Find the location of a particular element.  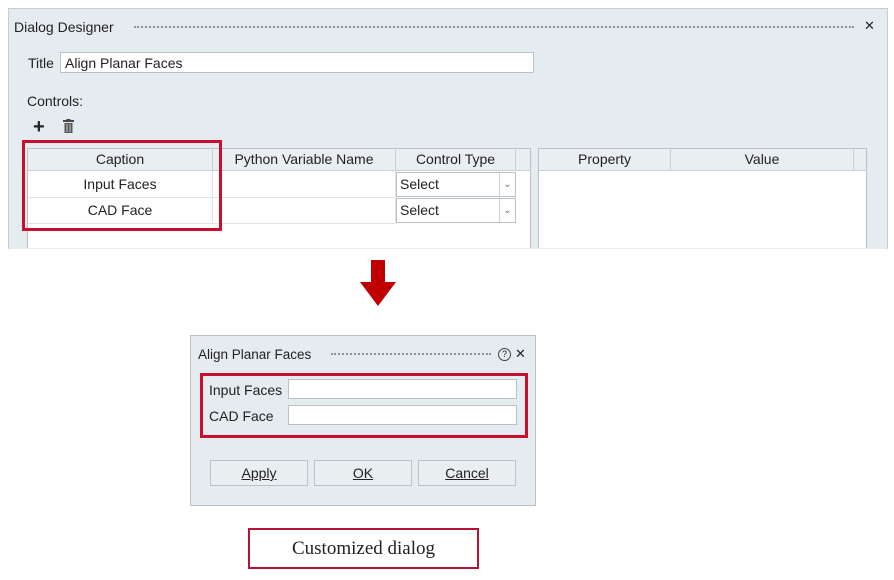

fields-highlight-box is located at coordinates (364, 405).